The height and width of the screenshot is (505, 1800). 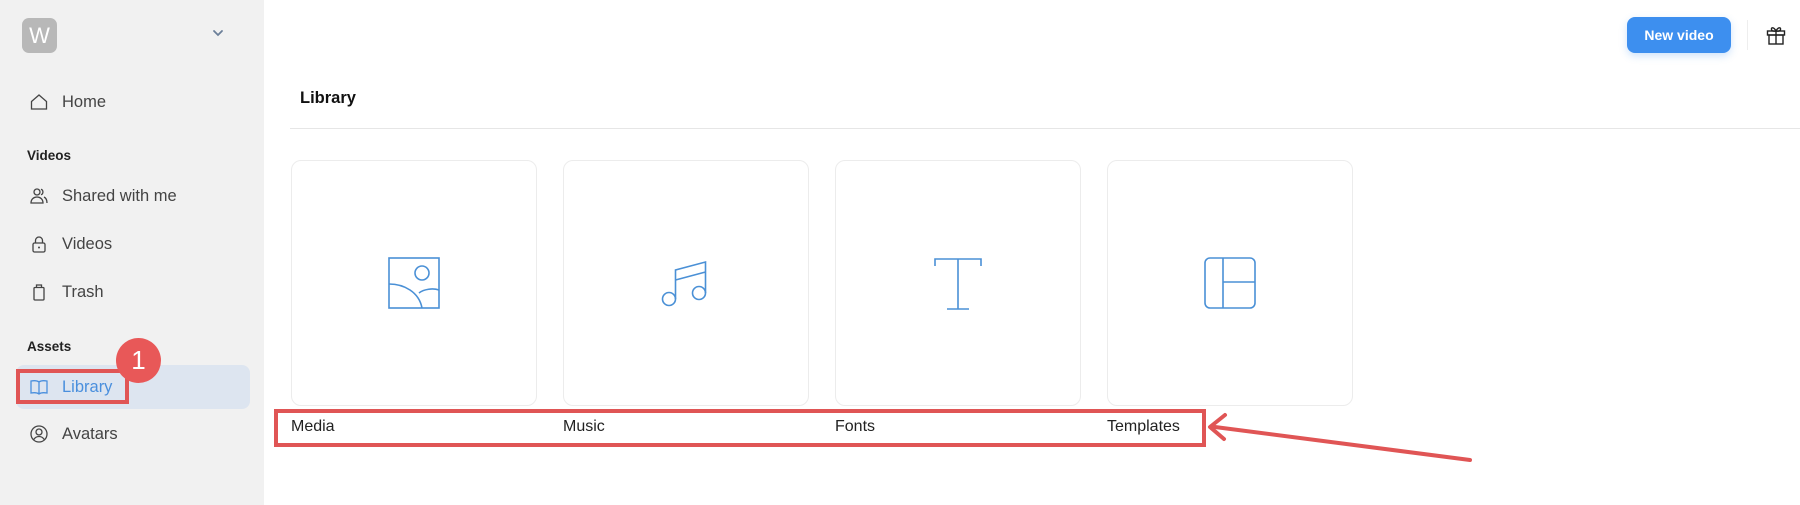 I want to click on user-circle-icon, so click(x=39, y=434).